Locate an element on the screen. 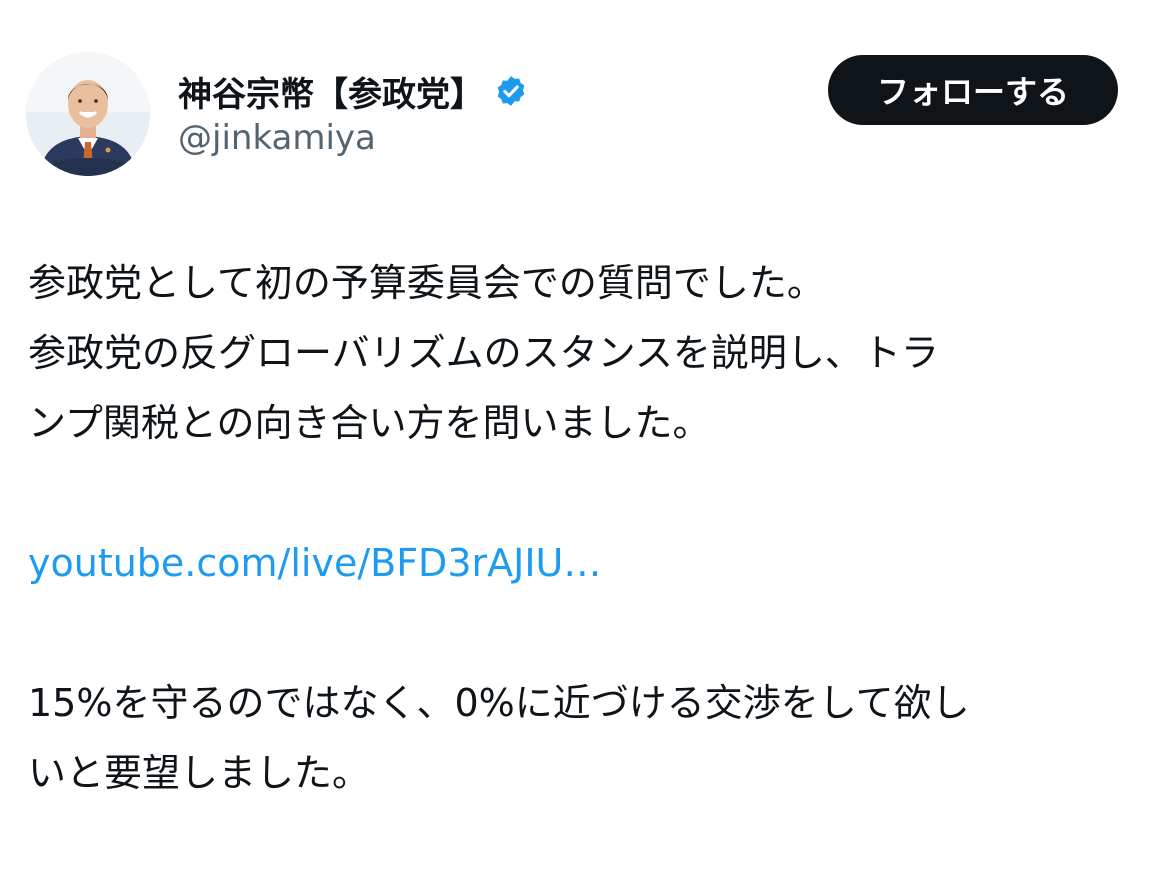  profile-photo-icon is located at coordinates (88, 114).